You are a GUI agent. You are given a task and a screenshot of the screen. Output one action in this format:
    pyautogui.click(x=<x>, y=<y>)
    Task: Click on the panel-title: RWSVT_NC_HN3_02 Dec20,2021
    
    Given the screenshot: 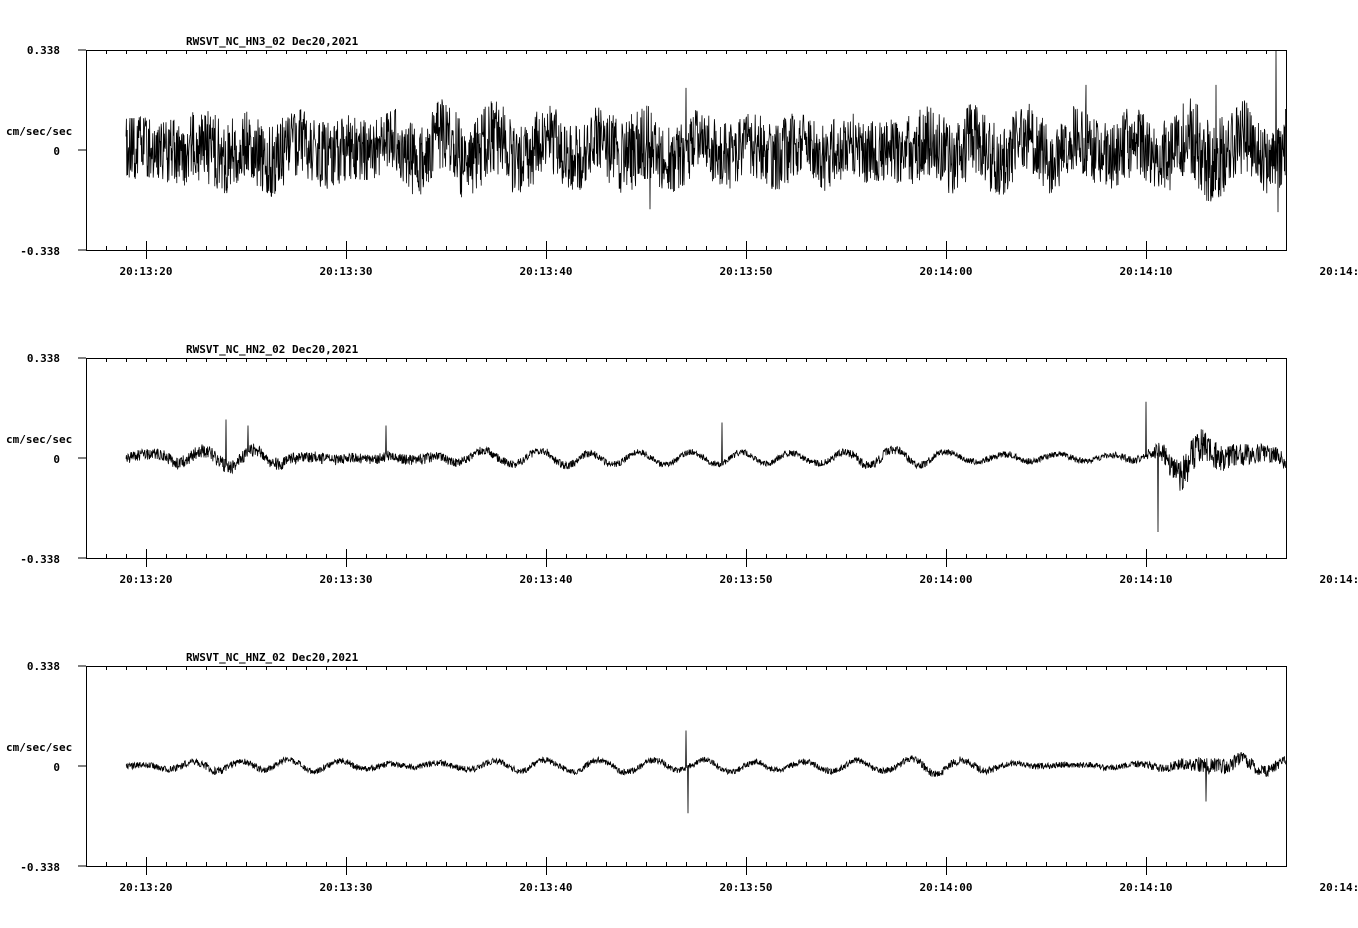 What is the action you would take?
    pyautogui.click(x=272, y=41)
    